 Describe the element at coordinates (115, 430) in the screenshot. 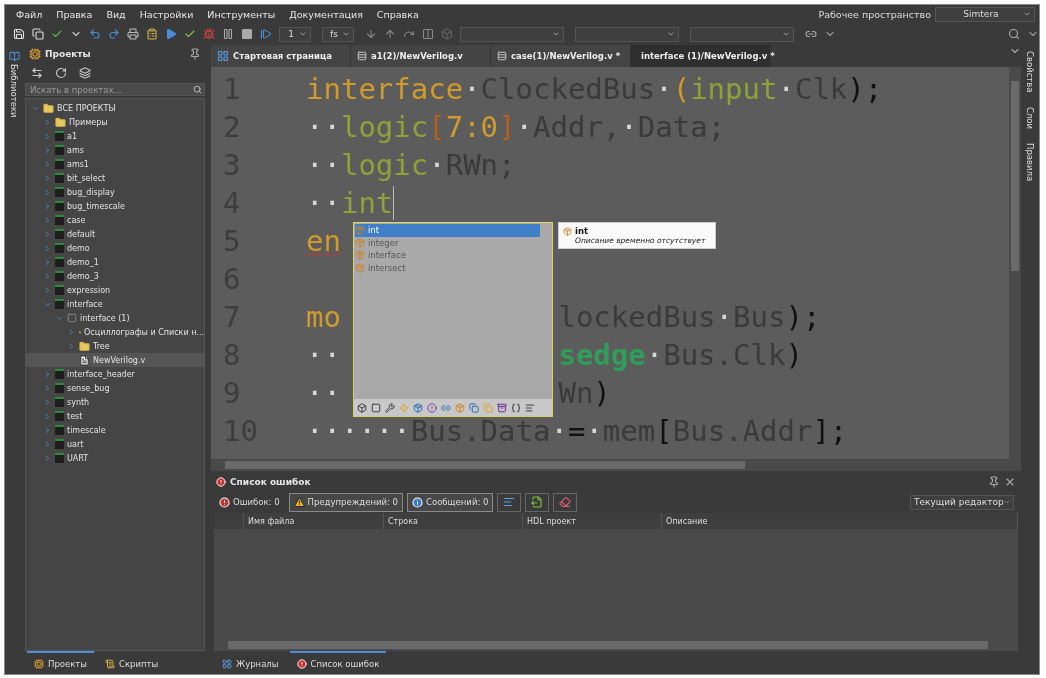

I see `tree-item: timescale` at that location.